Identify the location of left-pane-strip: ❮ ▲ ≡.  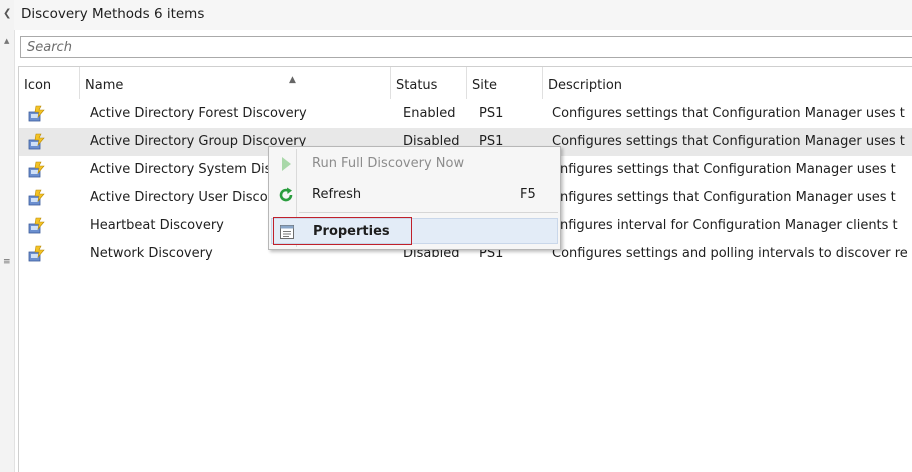
(7, 236).